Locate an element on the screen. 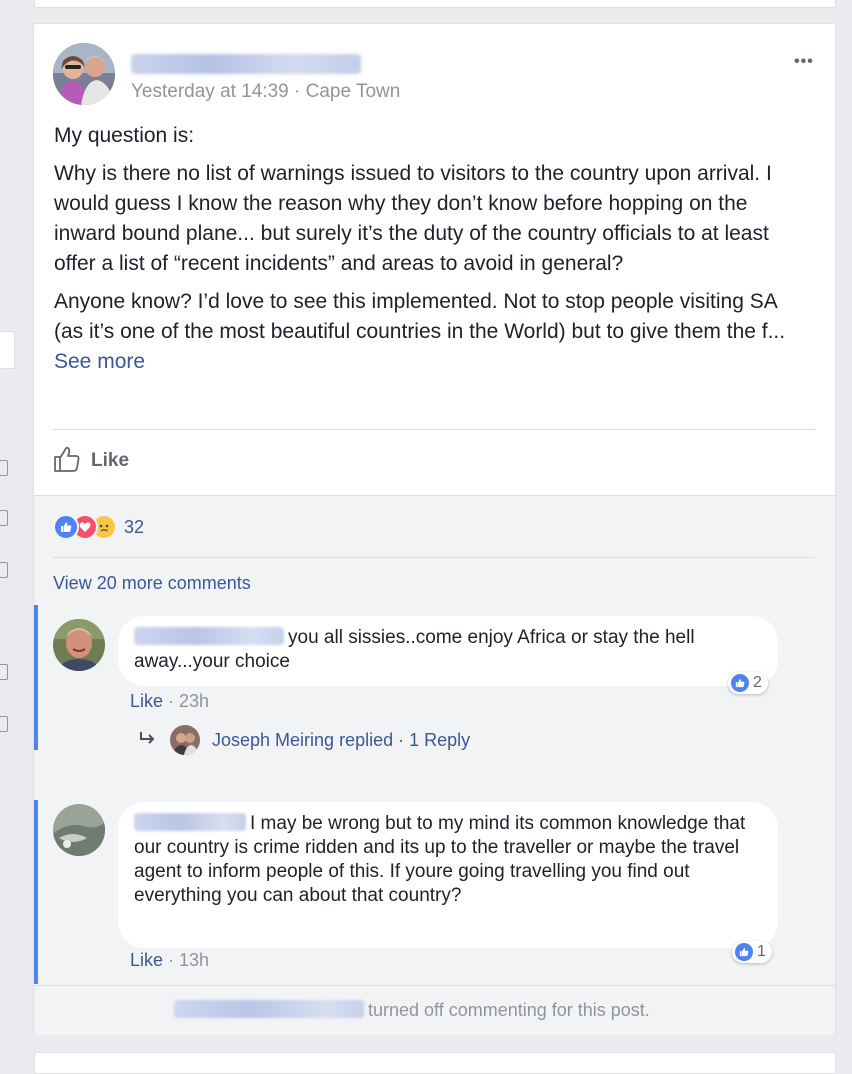 The width and height of the screenshot is (852, 1074). comment-time: 13h is located at coordinates (194, 960).